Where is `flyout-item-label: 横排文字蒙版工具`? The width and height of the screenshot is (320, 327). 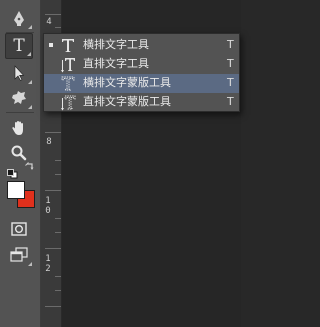 flyout-item-label: 横排文字蒙版工具 is located at coordinates (127, 82).